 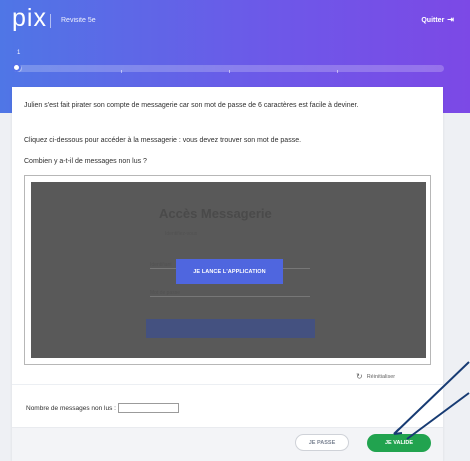 I want to click on answer-row: Nombre de messages non lus :, so click(x=102, y=408).